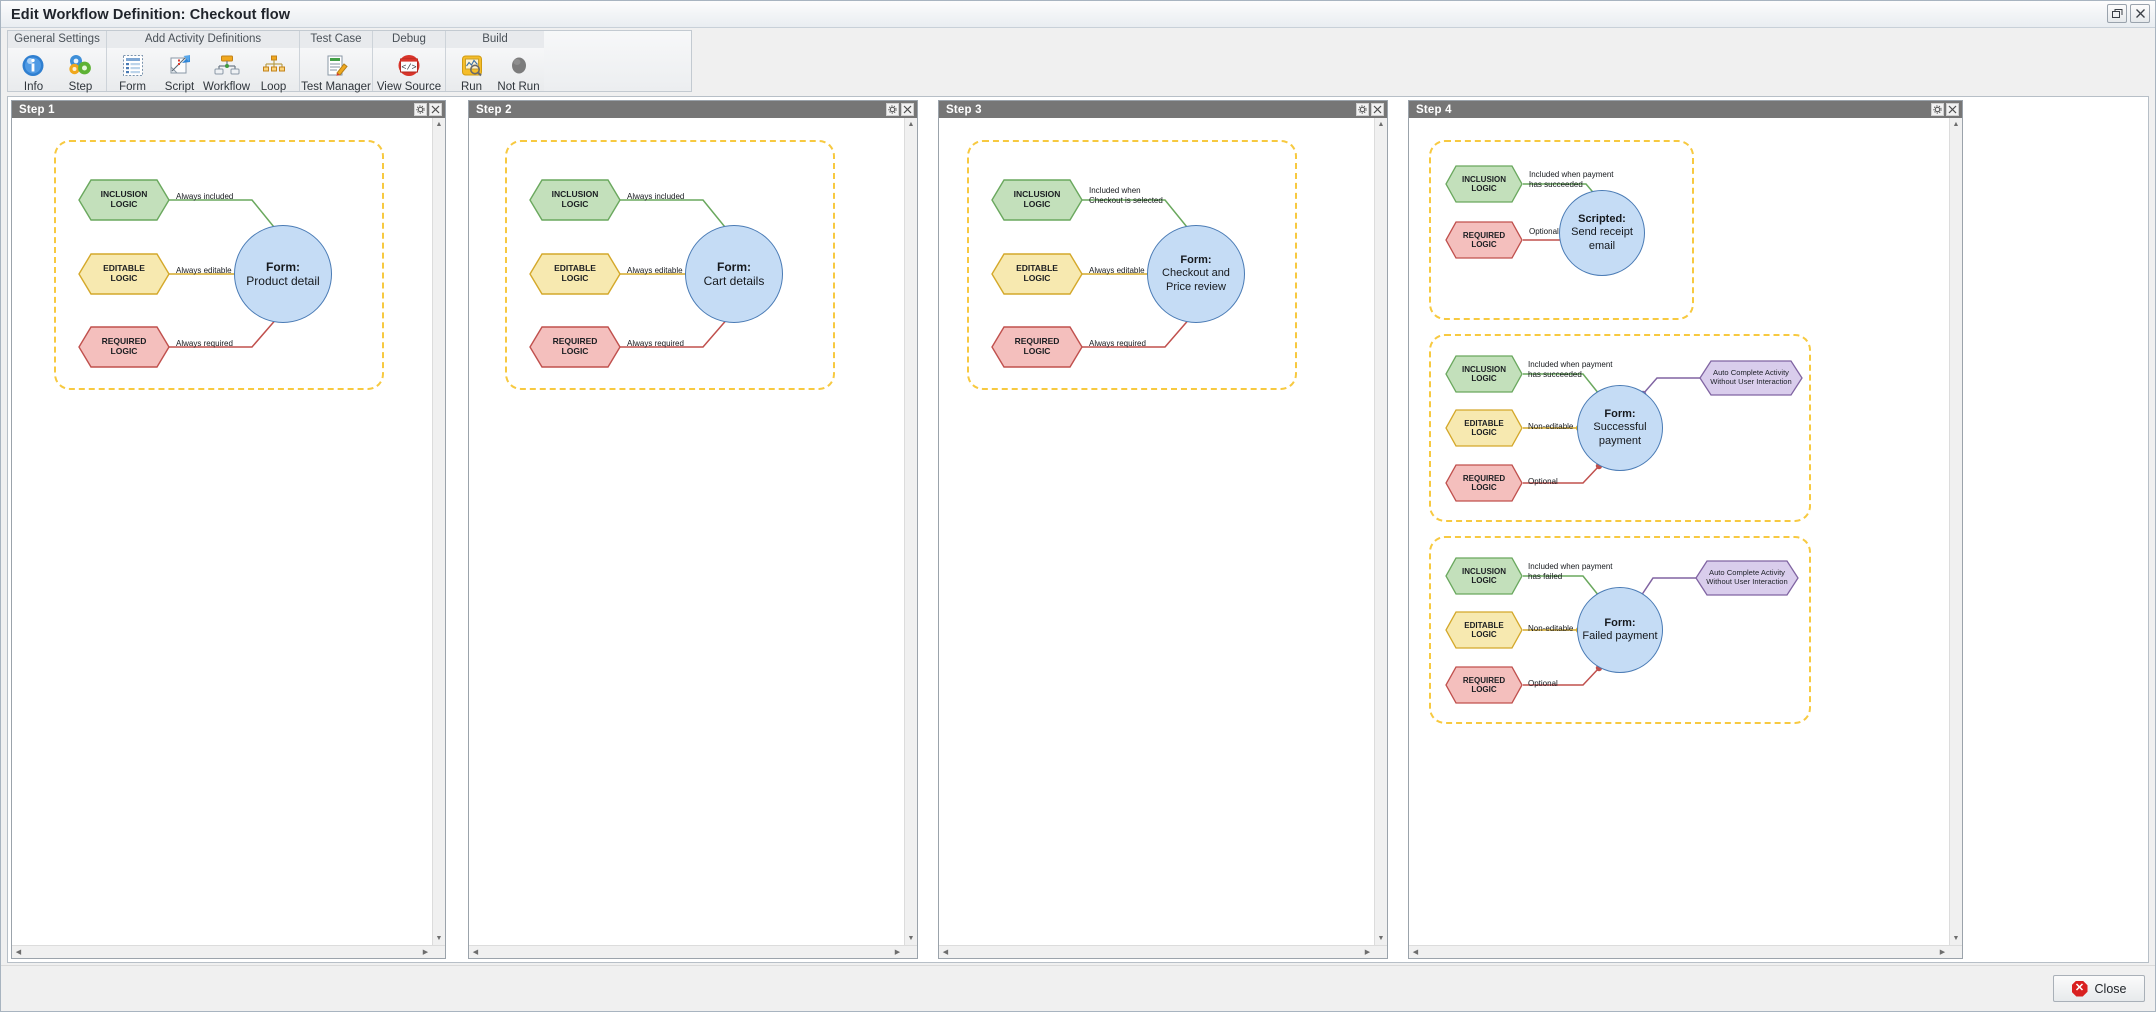 Image resolution: width=2156 pixels, height=1012 pixels. What do you see at coordinates (2099, 988) in the screenshot?
I see `close-button: ✕ Close` at bounding box center [2099, 988].